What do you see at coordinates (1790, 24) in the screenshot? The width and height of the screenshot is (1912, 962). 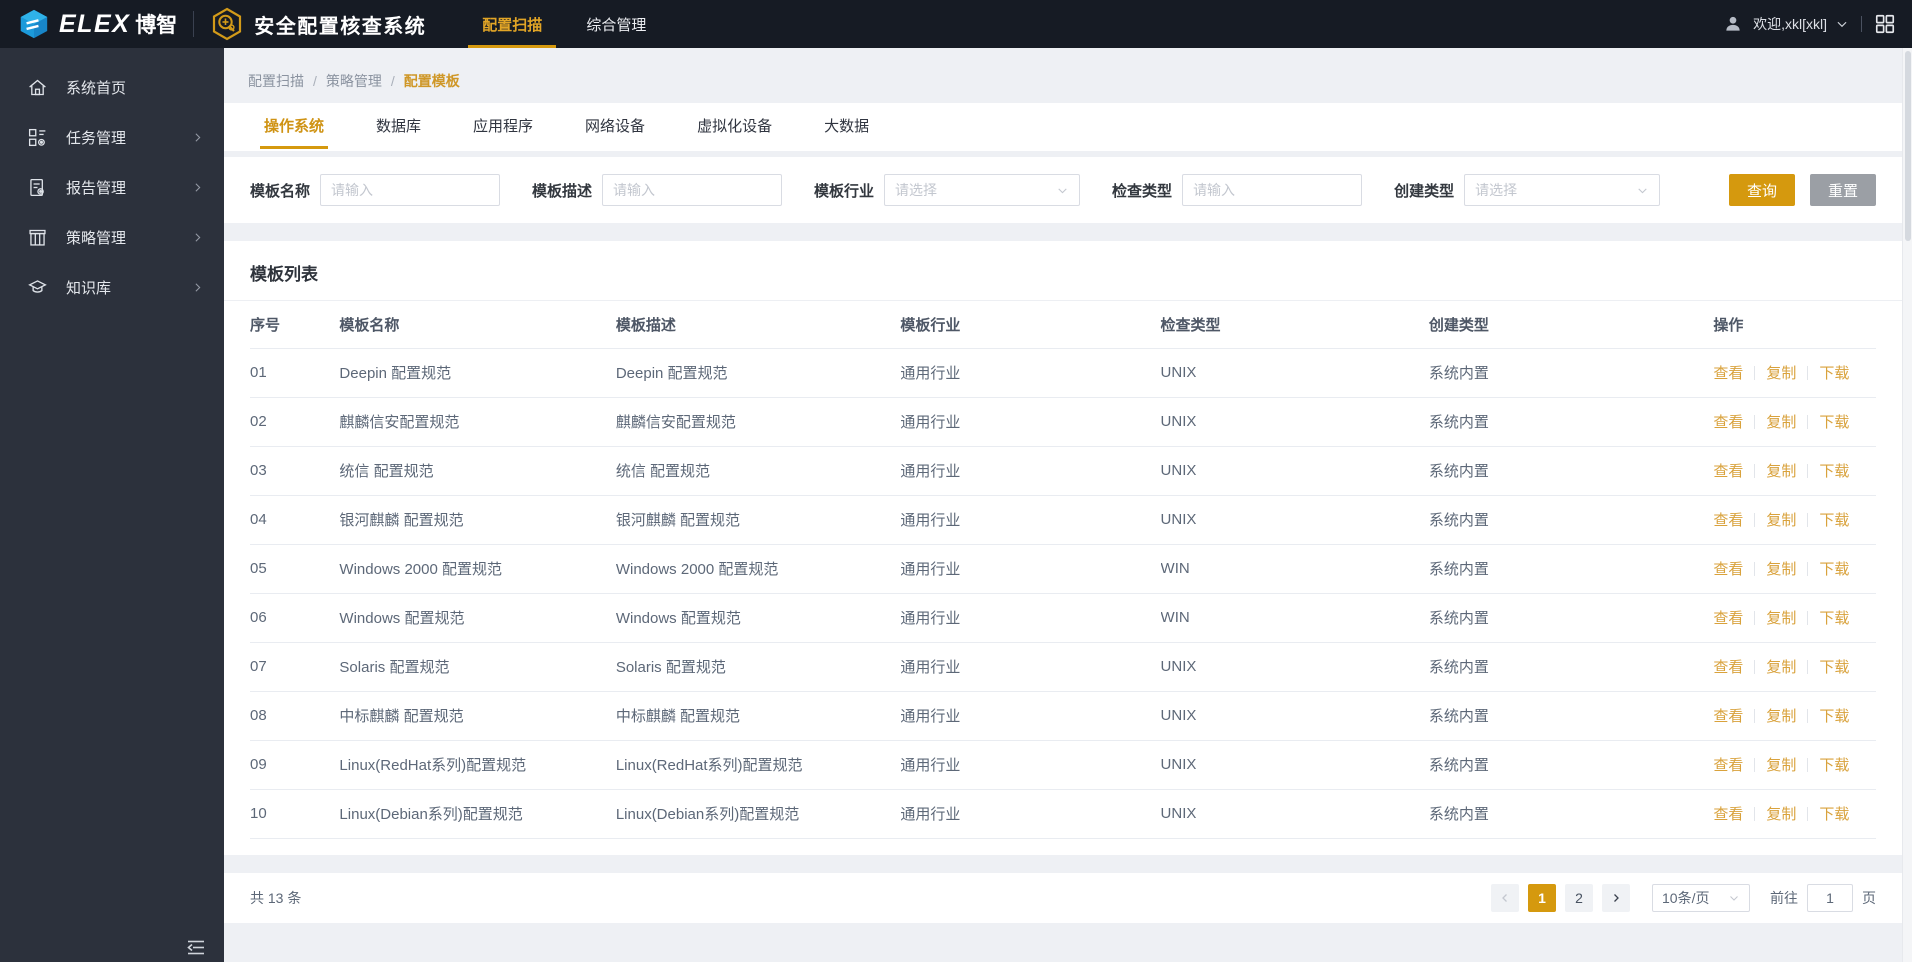 I see `user-welcome: 欢迎,xkl[xkl]` at bounding box center [1790, 24].